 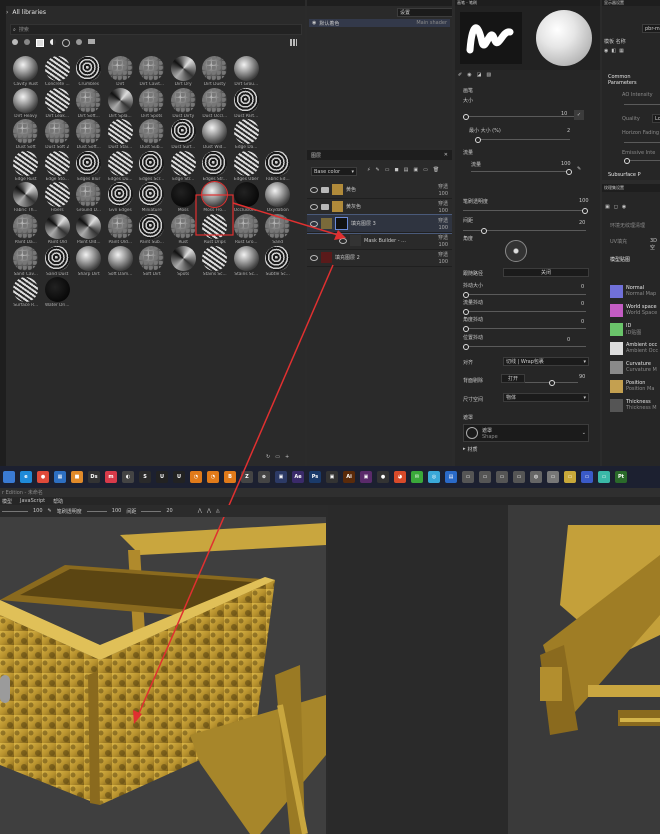 What do you see at coordinates (642, 160) in the screenshot?
I see `emissive-slider` at bounding box center [642, 160].